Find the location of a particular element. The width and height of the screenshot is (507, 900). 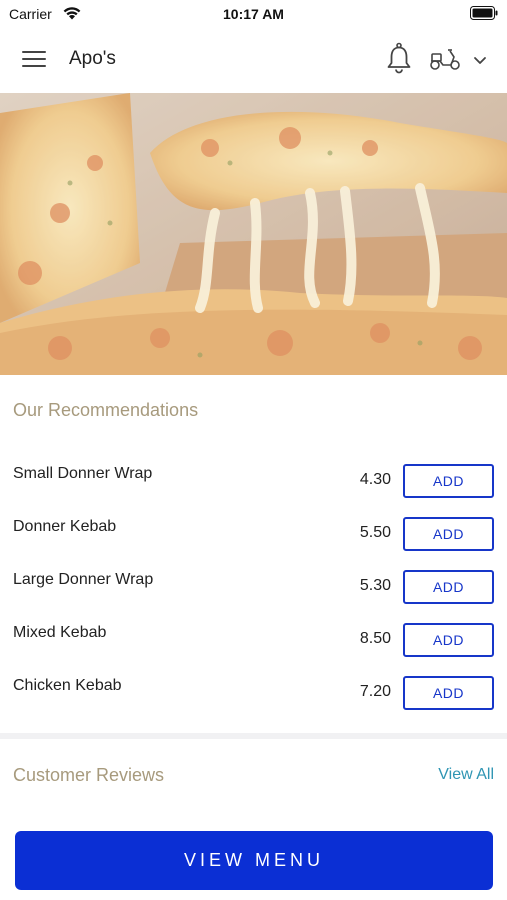

item-name: Mixed Kebab is located at coordinates (60, 632).